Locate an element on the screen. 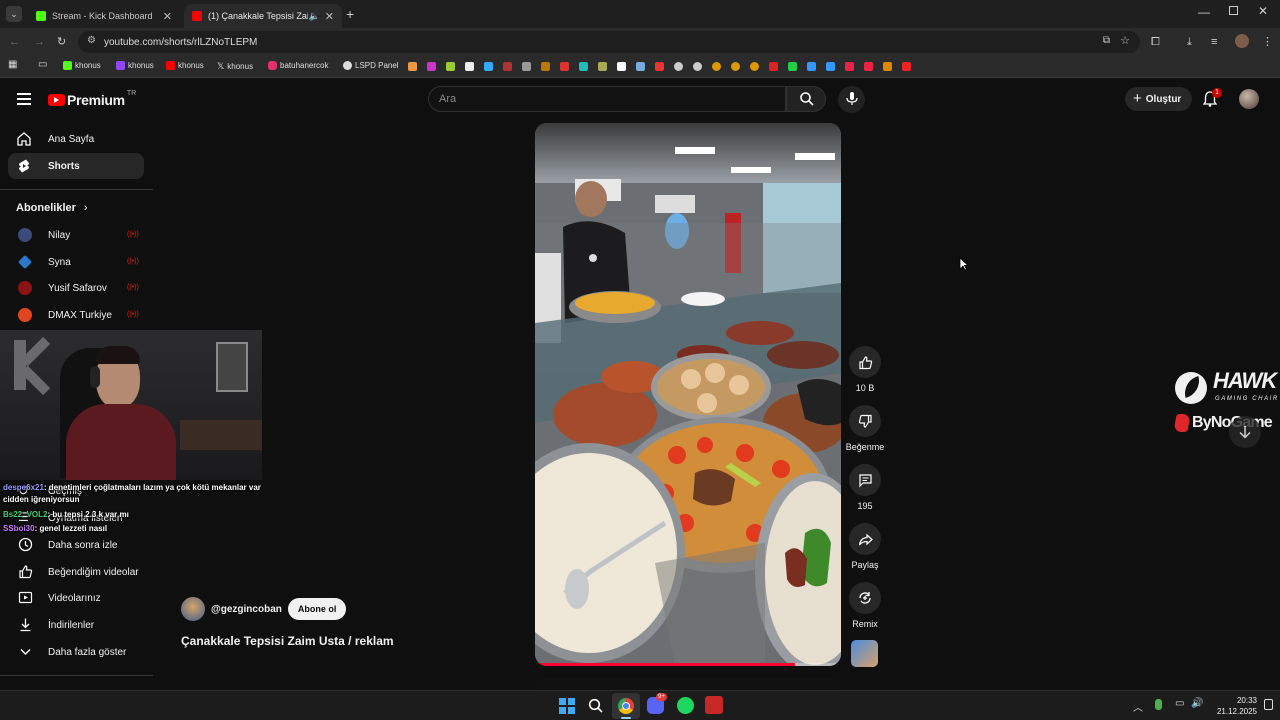  sidebar-item-your-videos: Videolarınız is located at coordinates (76, 598).